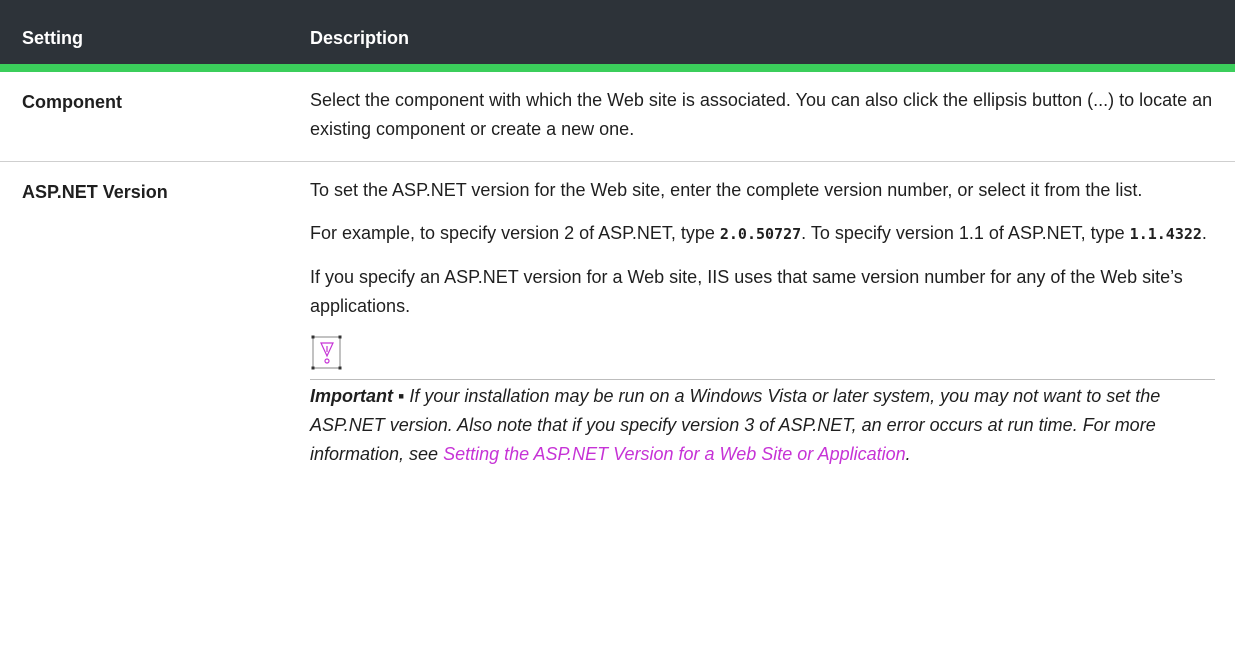 The image size is (1235, 658). Describe the element at coordinates (762, 379) in the screenshot. I see `note-divider` at that location.